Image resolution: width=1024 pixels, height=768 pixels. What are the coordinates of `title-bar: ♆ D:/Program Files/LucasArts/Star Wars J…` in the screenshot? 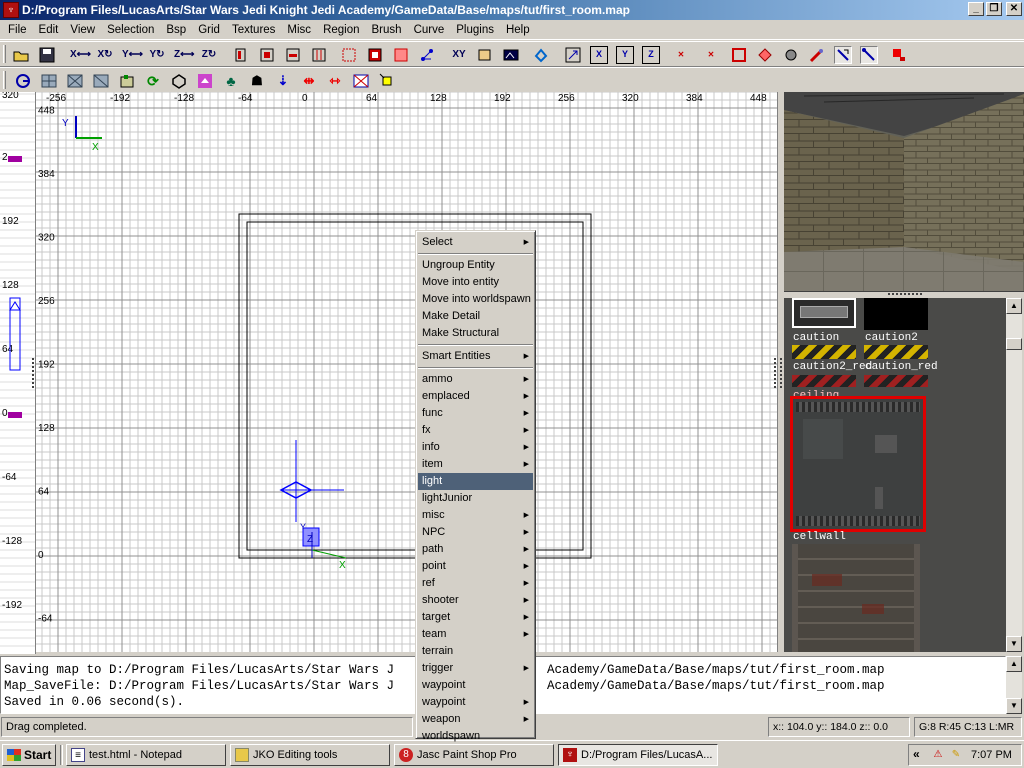 It's located at (512, 10).